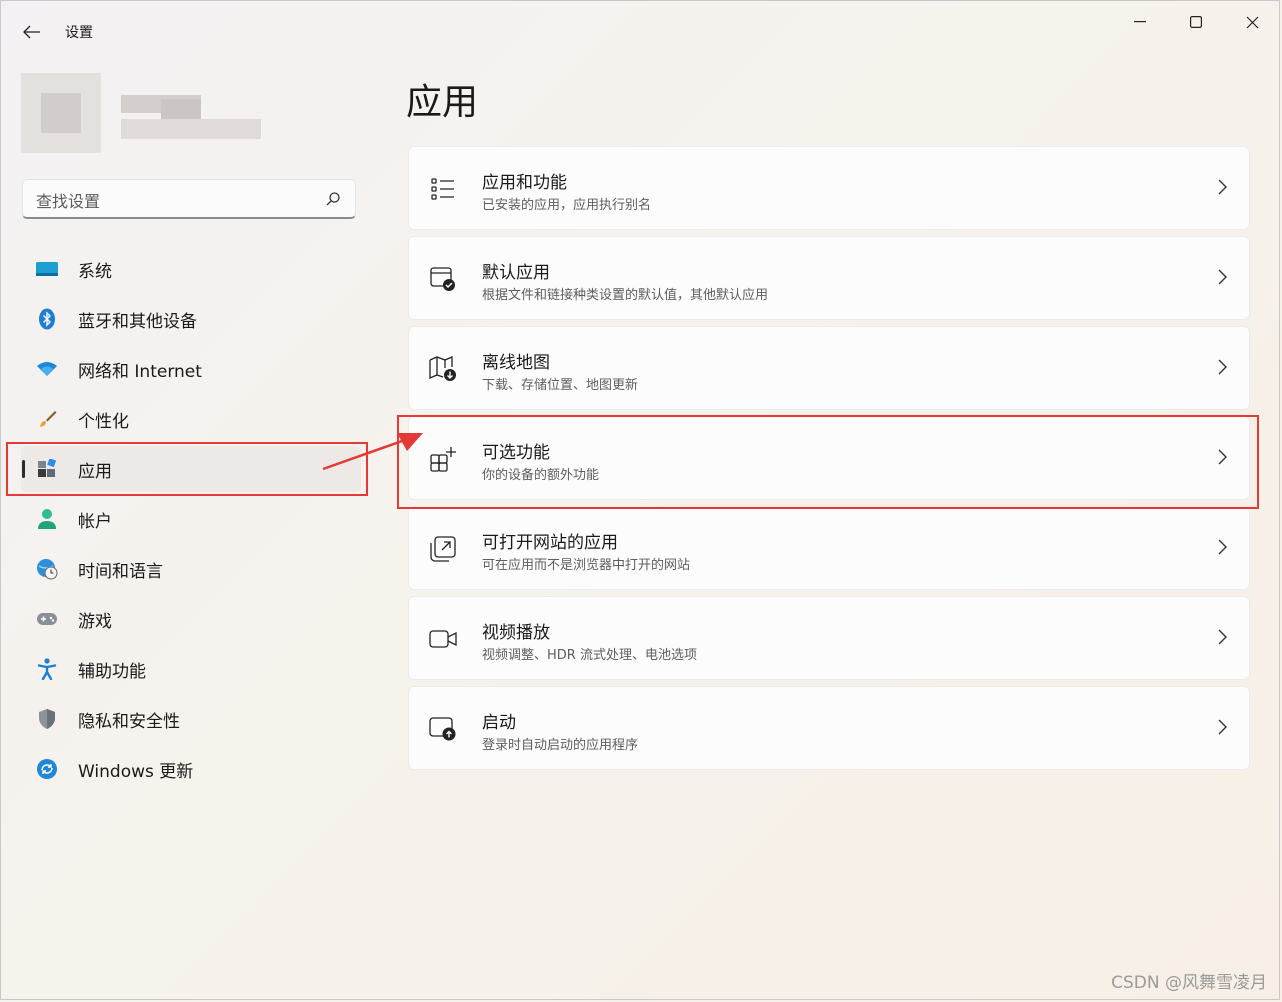 The height and width of the screenshot is (1002, 1282). Describe the element at coordinates (829, 368) in the screenshot. I see `card-offline-maps: 离线地图 下载、存储位置、地图更新` at that location.